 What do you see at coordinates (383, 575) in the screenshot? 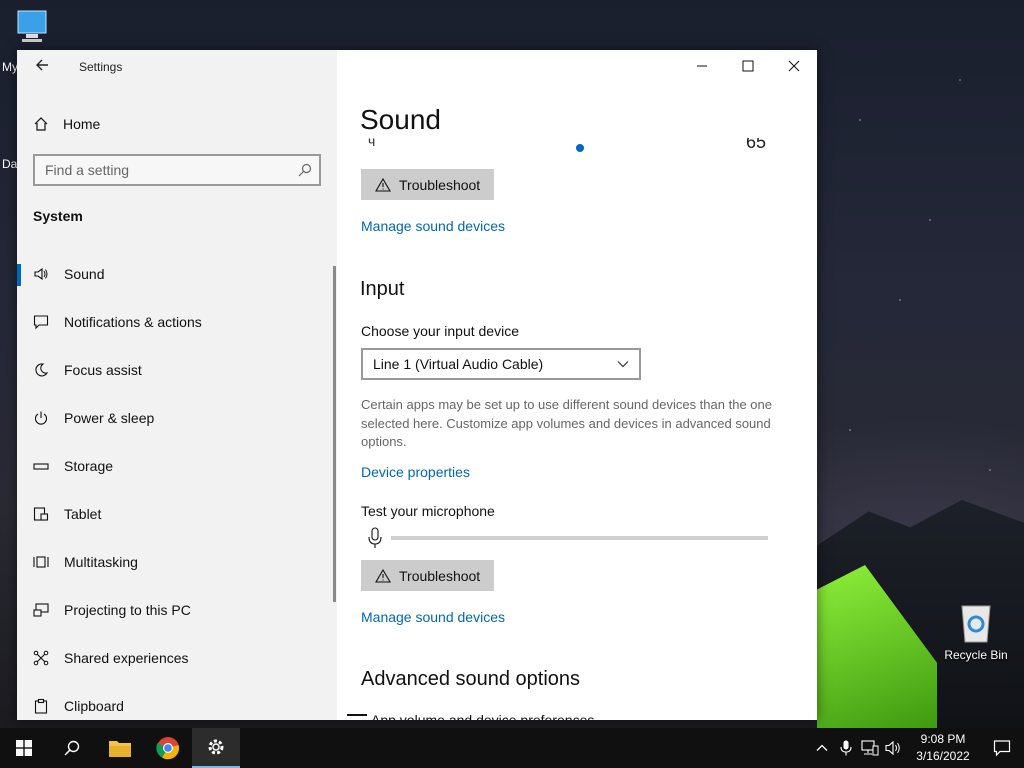
I see `warning-icon` at bounding box center [383, 575].